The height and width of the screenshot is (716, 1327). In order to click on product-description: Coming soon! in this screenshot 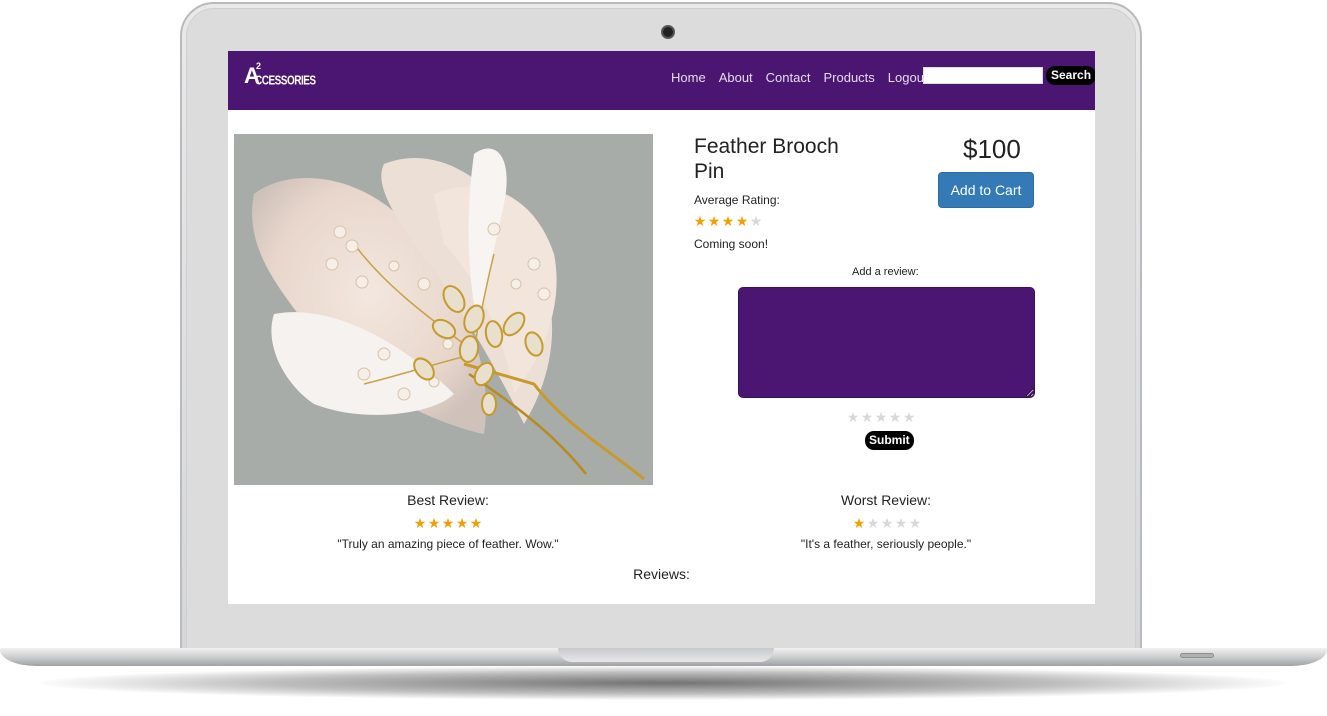, I will do `click(731, 244)`.